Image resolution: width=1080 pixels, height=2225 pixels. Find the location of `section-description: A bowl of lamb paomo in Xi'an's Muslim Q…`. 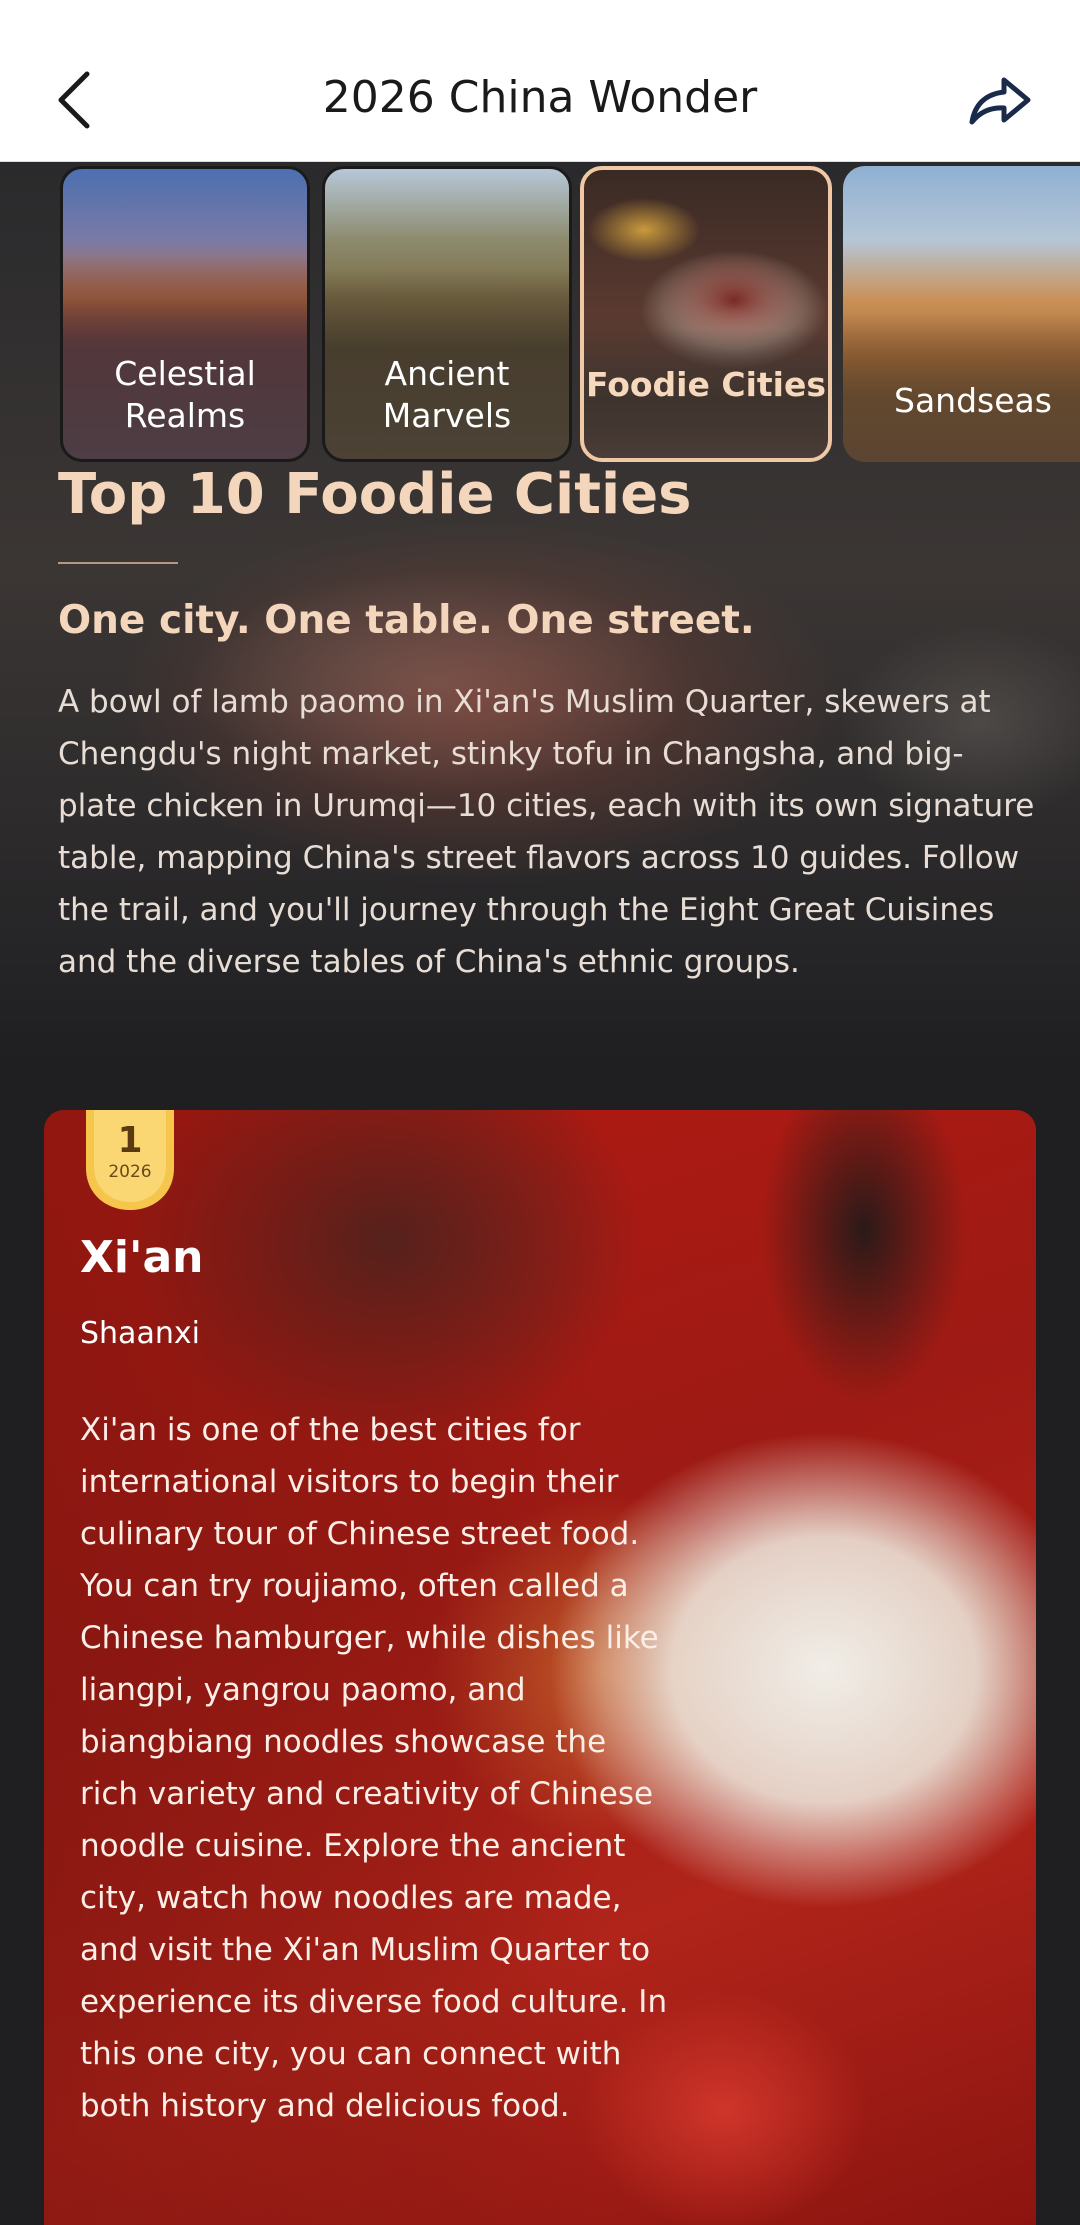

section-description: A bowl of lamb paomo in Xi'an's Muslim Q… is located at coordinates (546, 832).